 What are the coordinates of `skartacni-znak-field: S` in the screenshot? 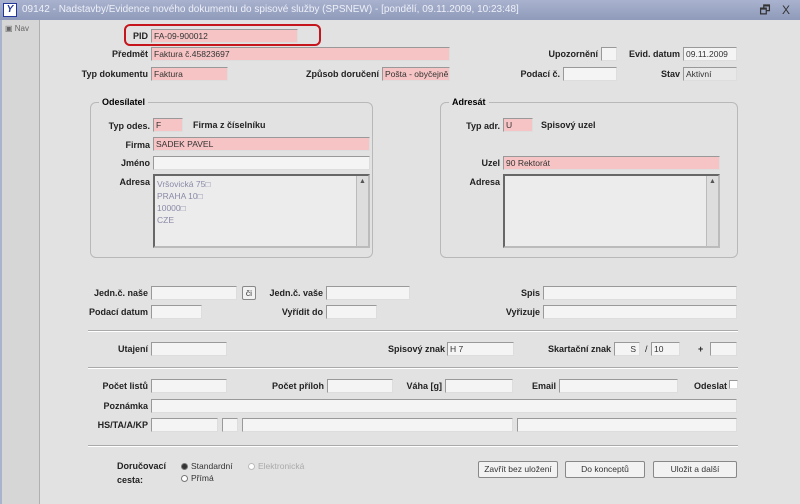 It's located at (627, 349).